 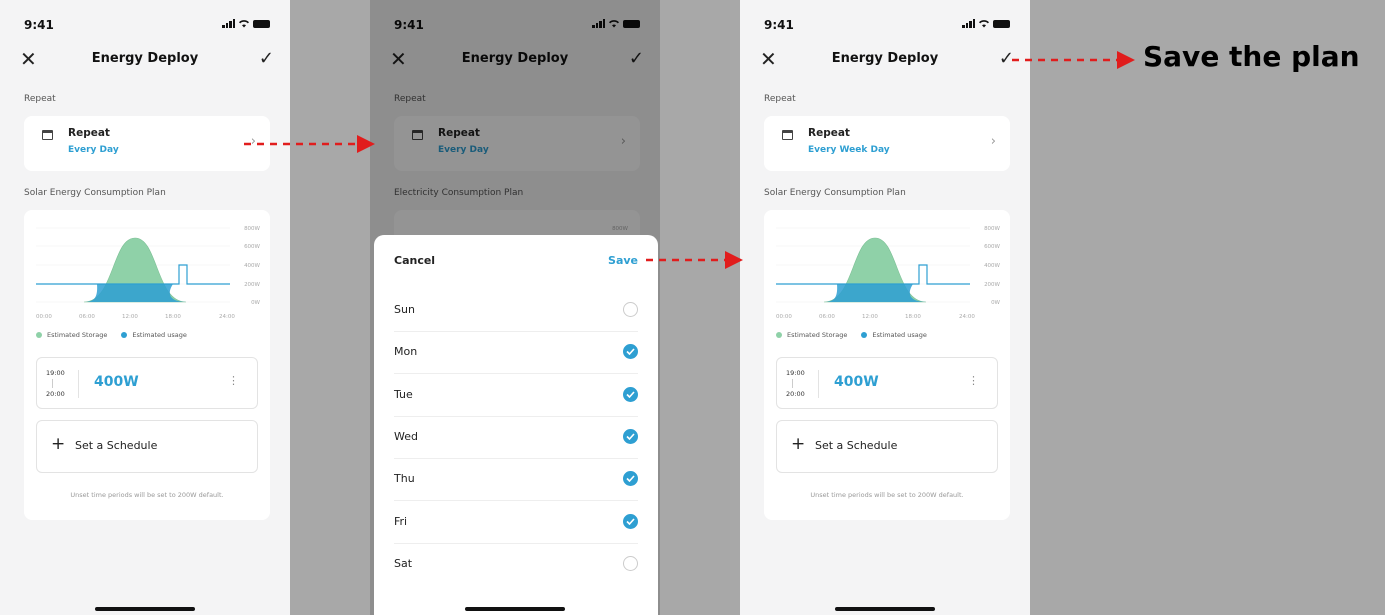 I want to click on y-tick: 0W, so click(x=995, y=303).